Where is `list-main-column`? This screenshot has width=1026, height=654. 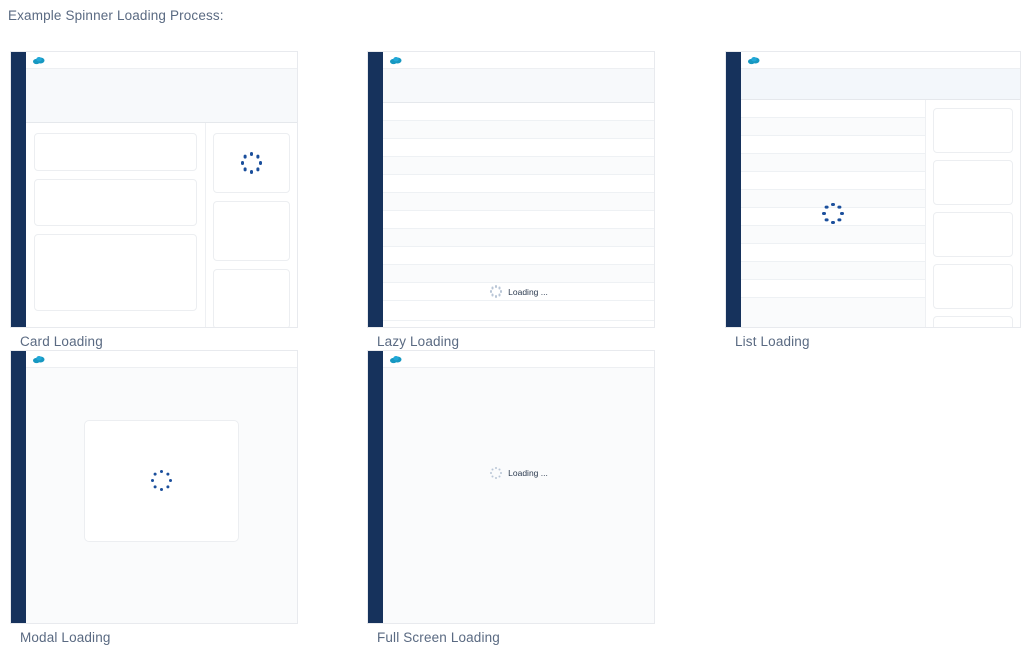 list-main-column is located at coordinates (833, 213).